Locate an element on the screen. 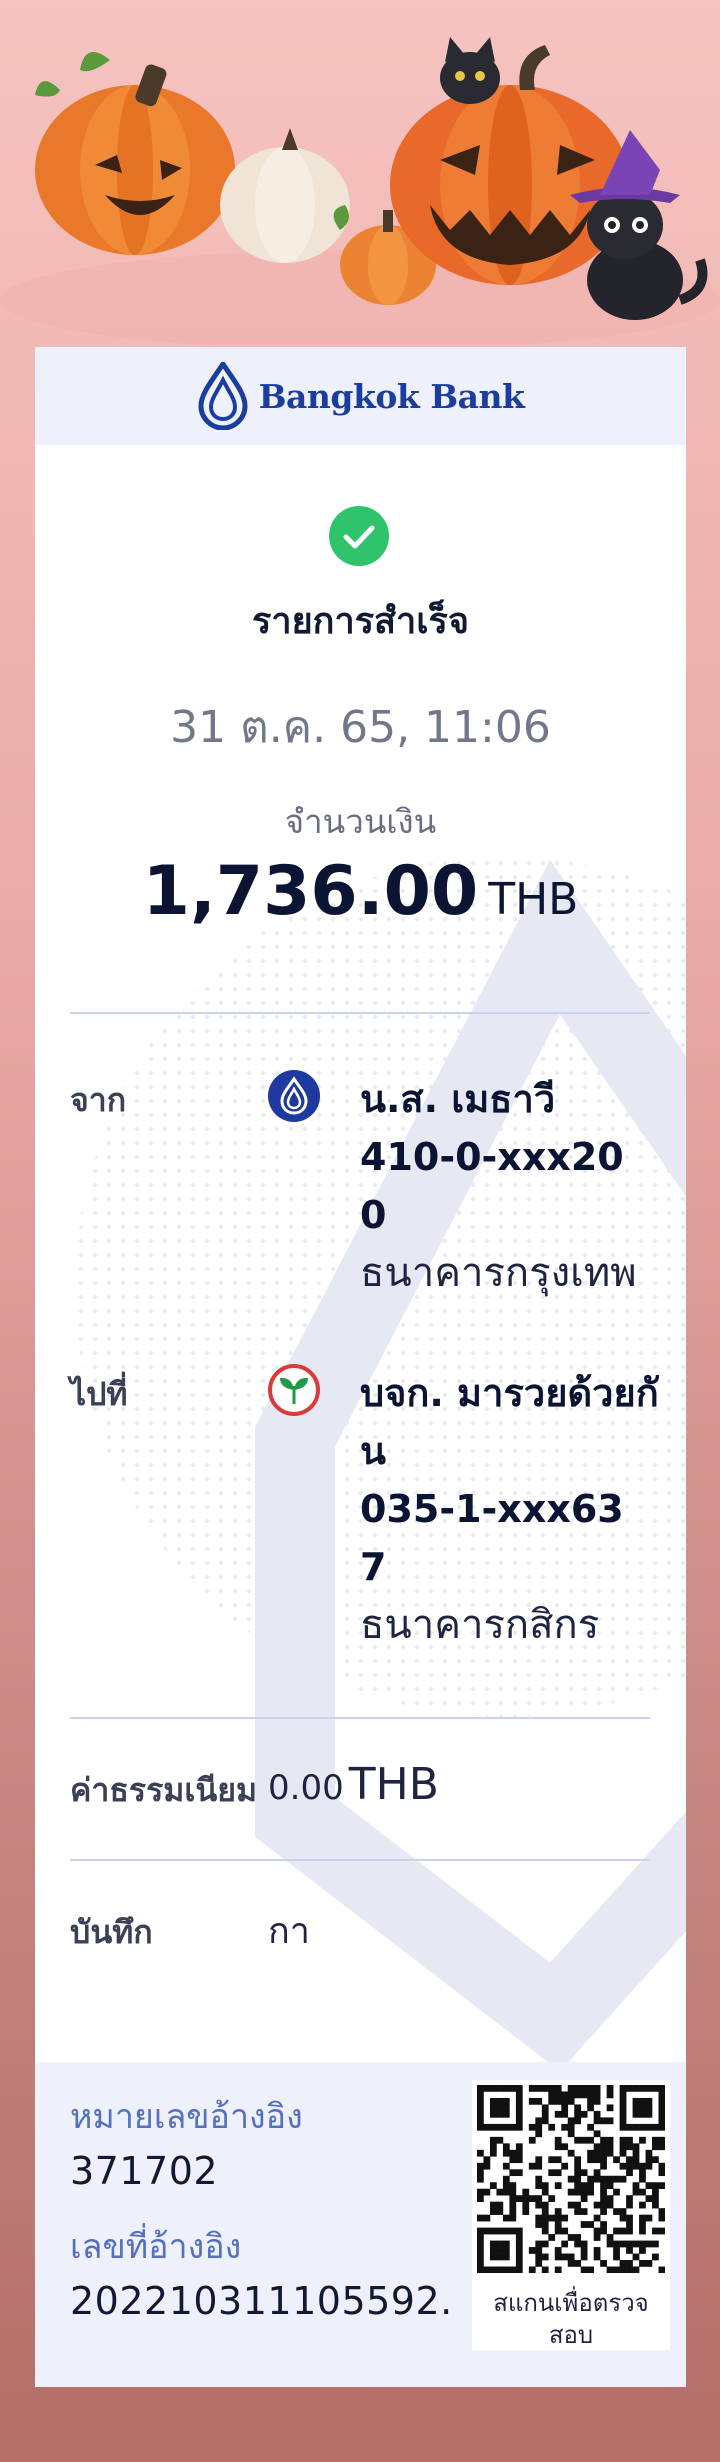 This screenshot has height=2462, width=720. white-pumpkin-icon is located at coordinates (285, 195).